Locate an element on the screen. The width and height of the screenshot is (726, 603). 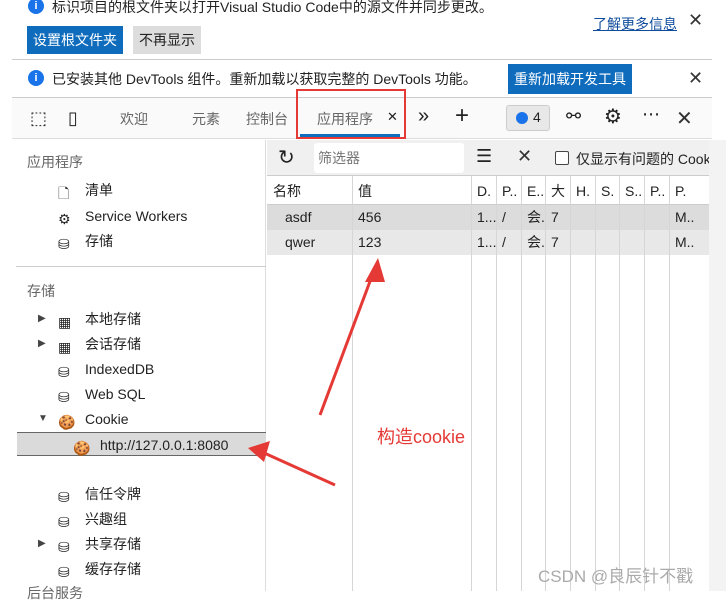
arrow-to-origin is located at coordinates (298, 468).